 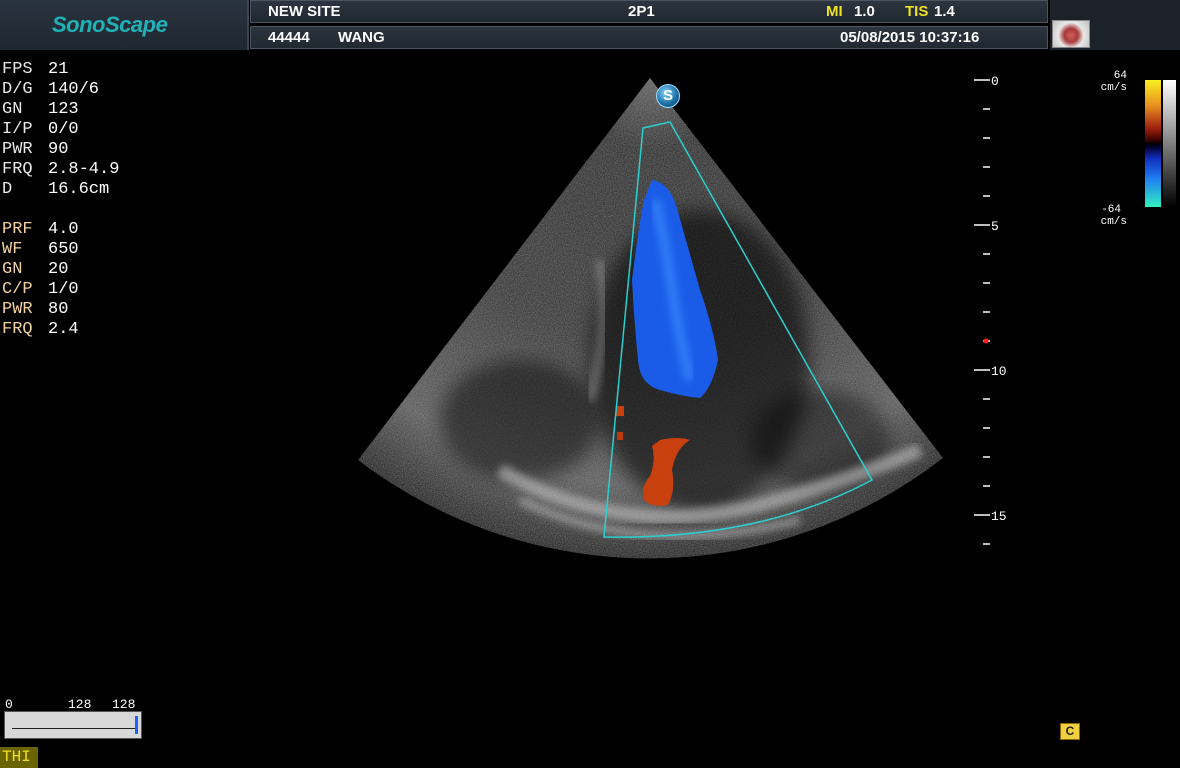 I want to click on color-bar-top-unit: cm/s, so click(x=1113, y=88).